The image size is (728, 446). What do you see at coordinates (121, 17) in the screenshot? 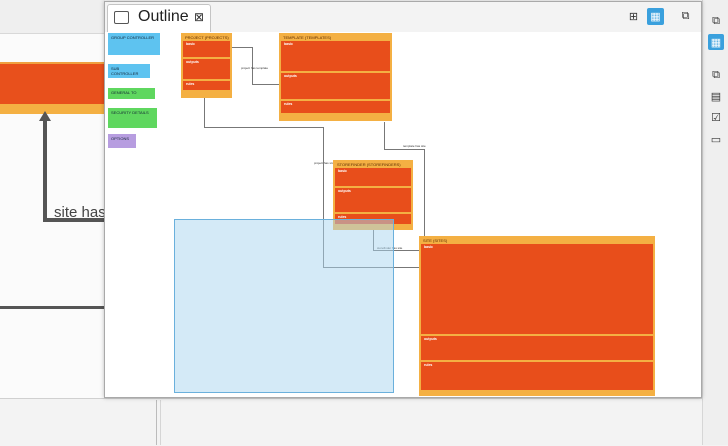
I see `outline-icon` at bounding box center [121, 17].